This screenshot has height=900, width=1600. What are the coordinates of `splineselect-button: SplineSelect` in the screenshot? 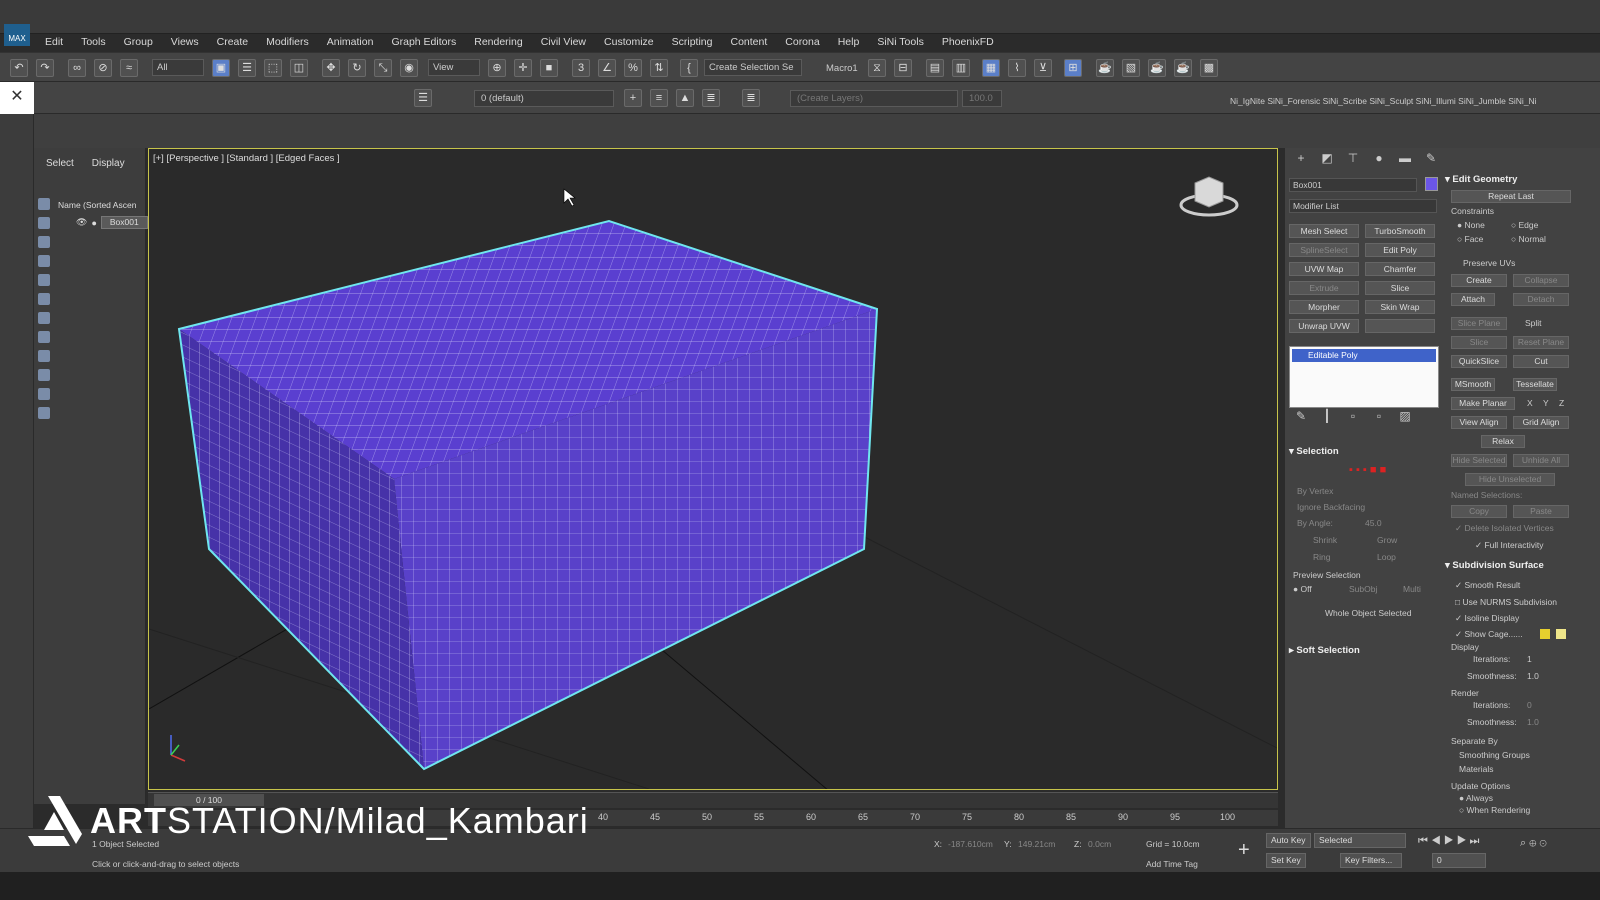 It's located at (1324, 250).